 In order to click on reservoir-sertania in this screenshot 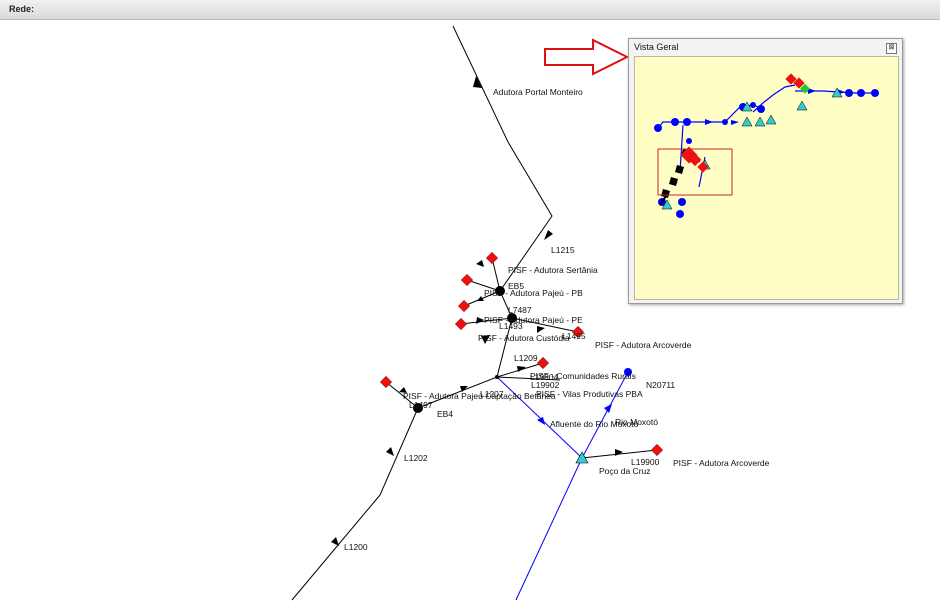, I will do `click(492, 258)`.